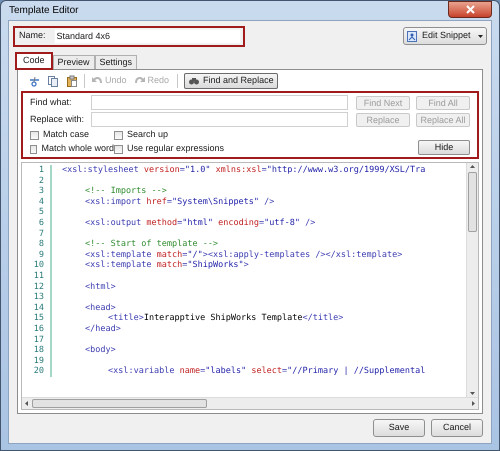 The width and height of the screenshot is (500, 451). Describe the element at coordinates (32, 35) in the screenshot. I see `name-label: Name:` at that location.